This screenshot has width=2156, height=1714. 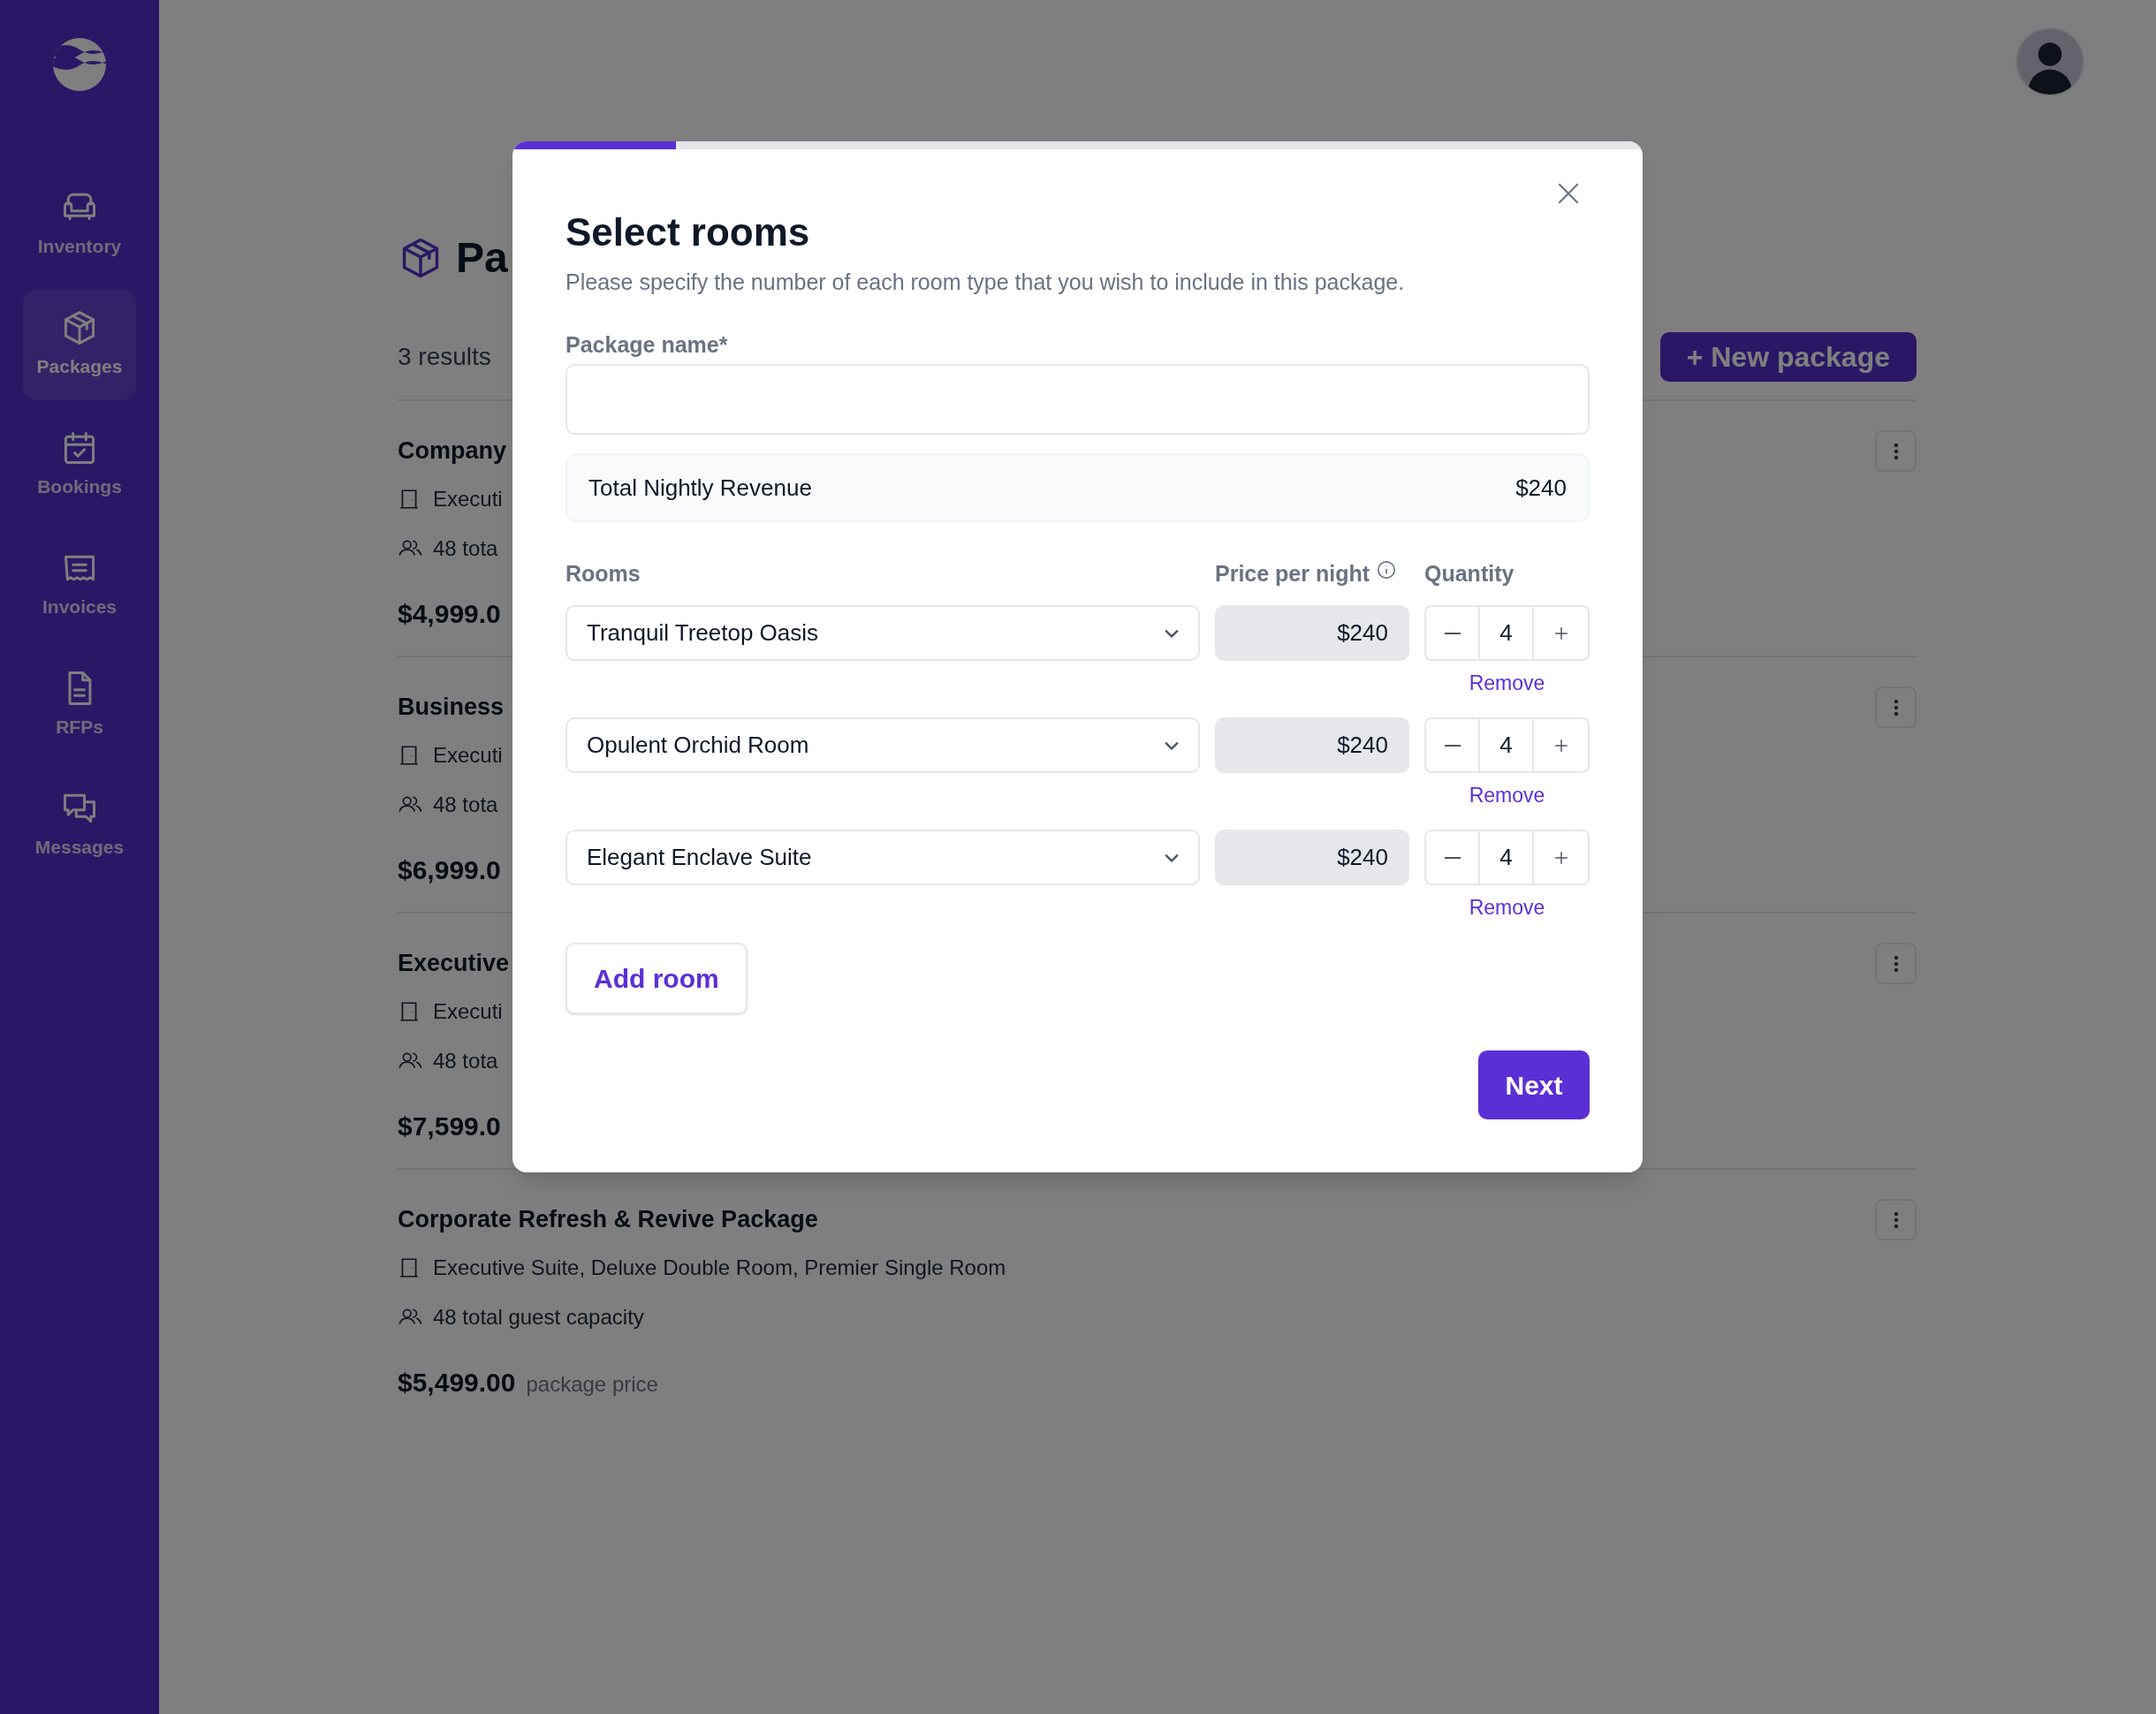 What do you see at coordinates (700, 488) in the screenshot?
I see `total-label: Total Nightly Revenue` at bounding box center [700, 488].